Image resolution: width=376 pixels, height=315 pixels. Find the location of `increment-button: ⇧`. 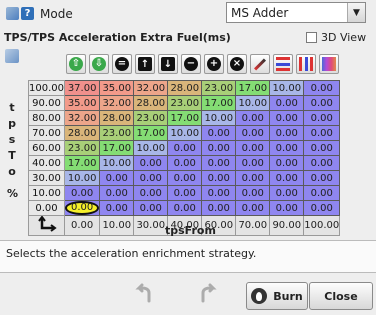

increment-button: ⇧ is located at coordinates (76, 64).